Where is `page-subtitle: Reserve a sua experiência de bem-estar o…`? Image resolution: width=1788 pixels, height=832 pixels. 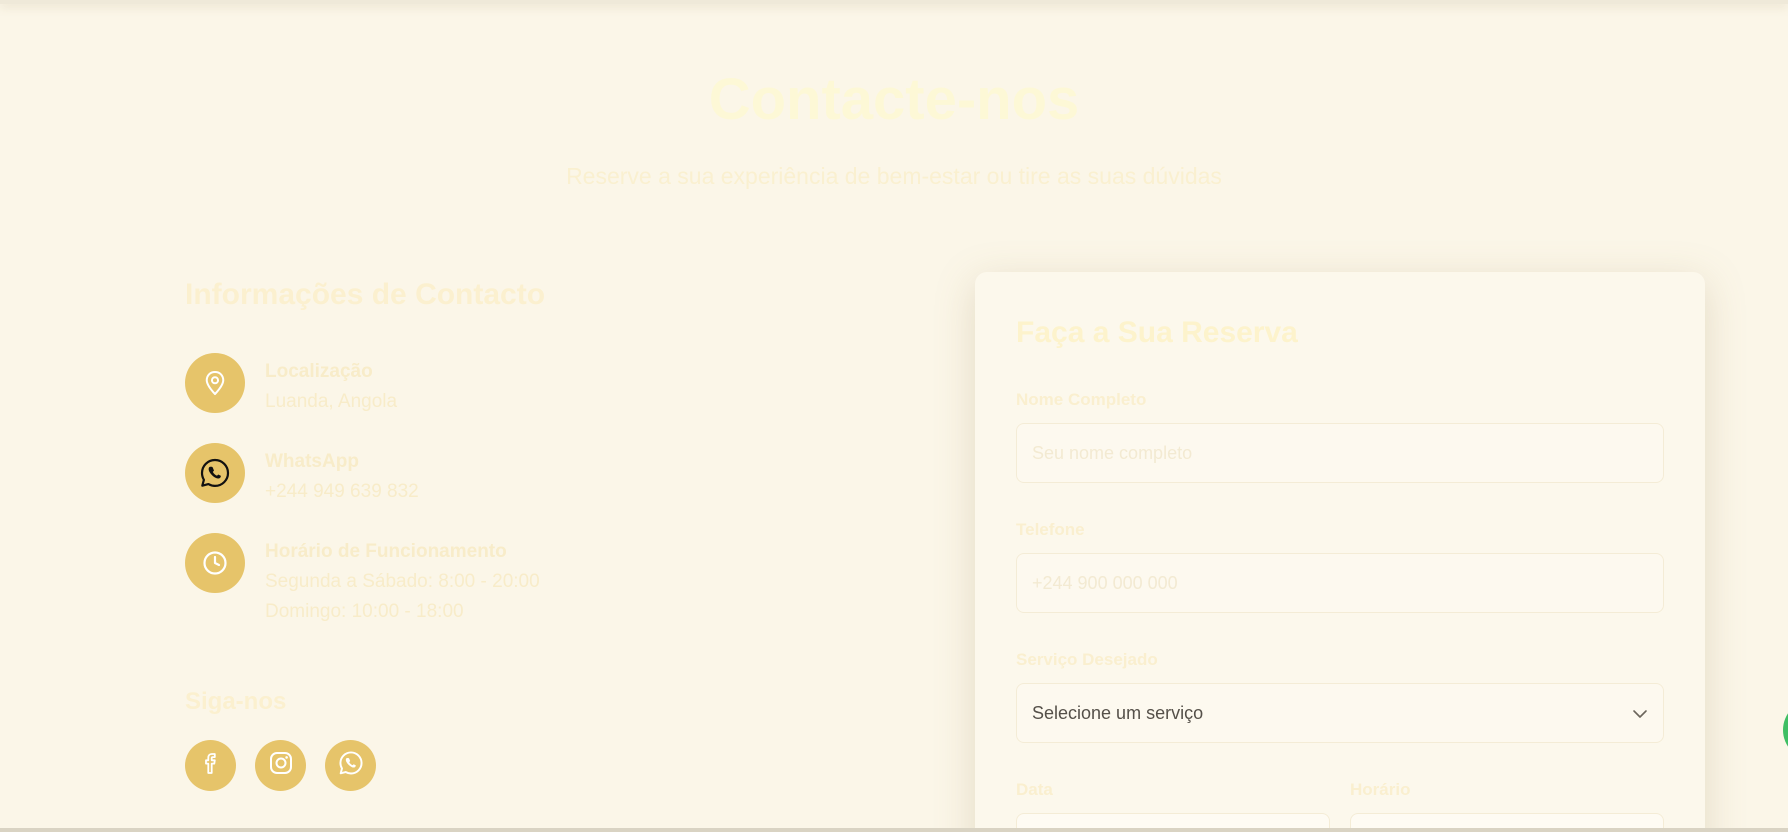 page-subtitle: Reserve a sua experiência de bem-estar o… is located at coordinates (894, 176).